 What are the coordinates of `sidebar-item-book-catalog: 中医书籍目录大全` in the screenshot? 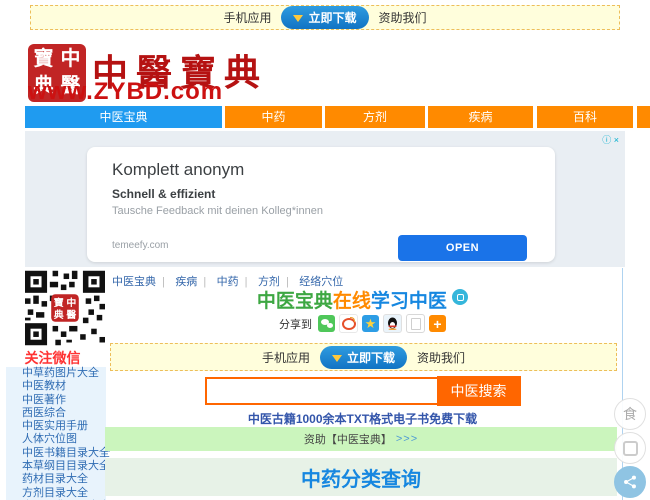 It's located at (58, 453).